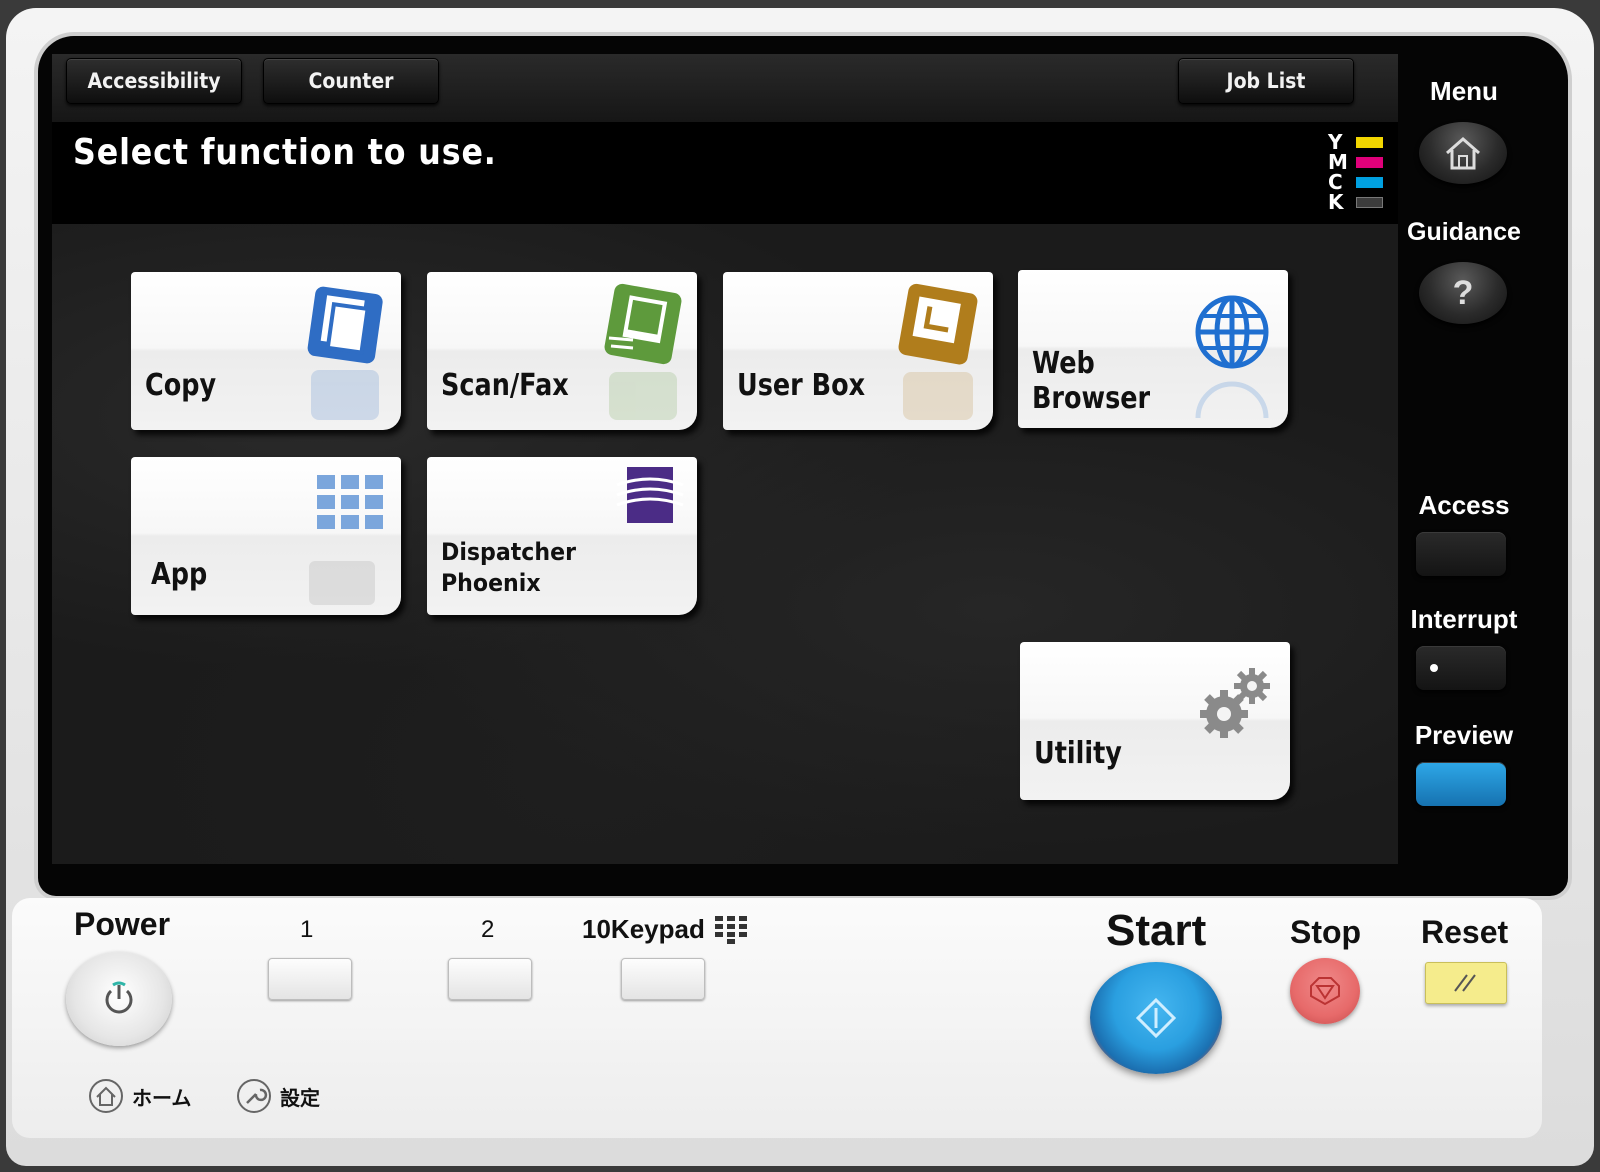 The width and height of the screenshot is (1600, 1172). I want to click on instruction-message: Select function to use., so click(285, 152).